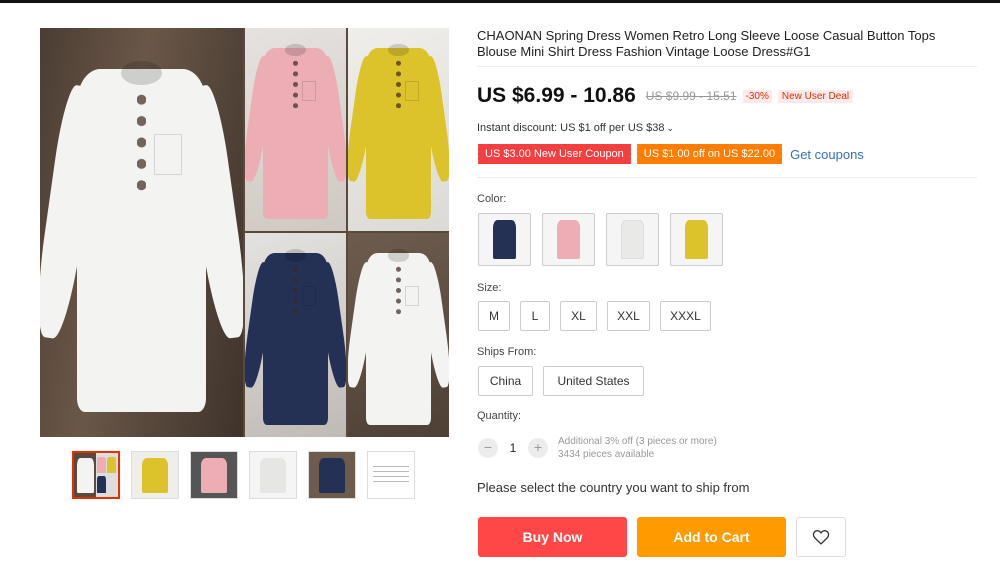 The image size is (1000, 574). Describe the element at coordinates (578, 316) in the screenshot. I see `size-option-xl: XL` at that location.